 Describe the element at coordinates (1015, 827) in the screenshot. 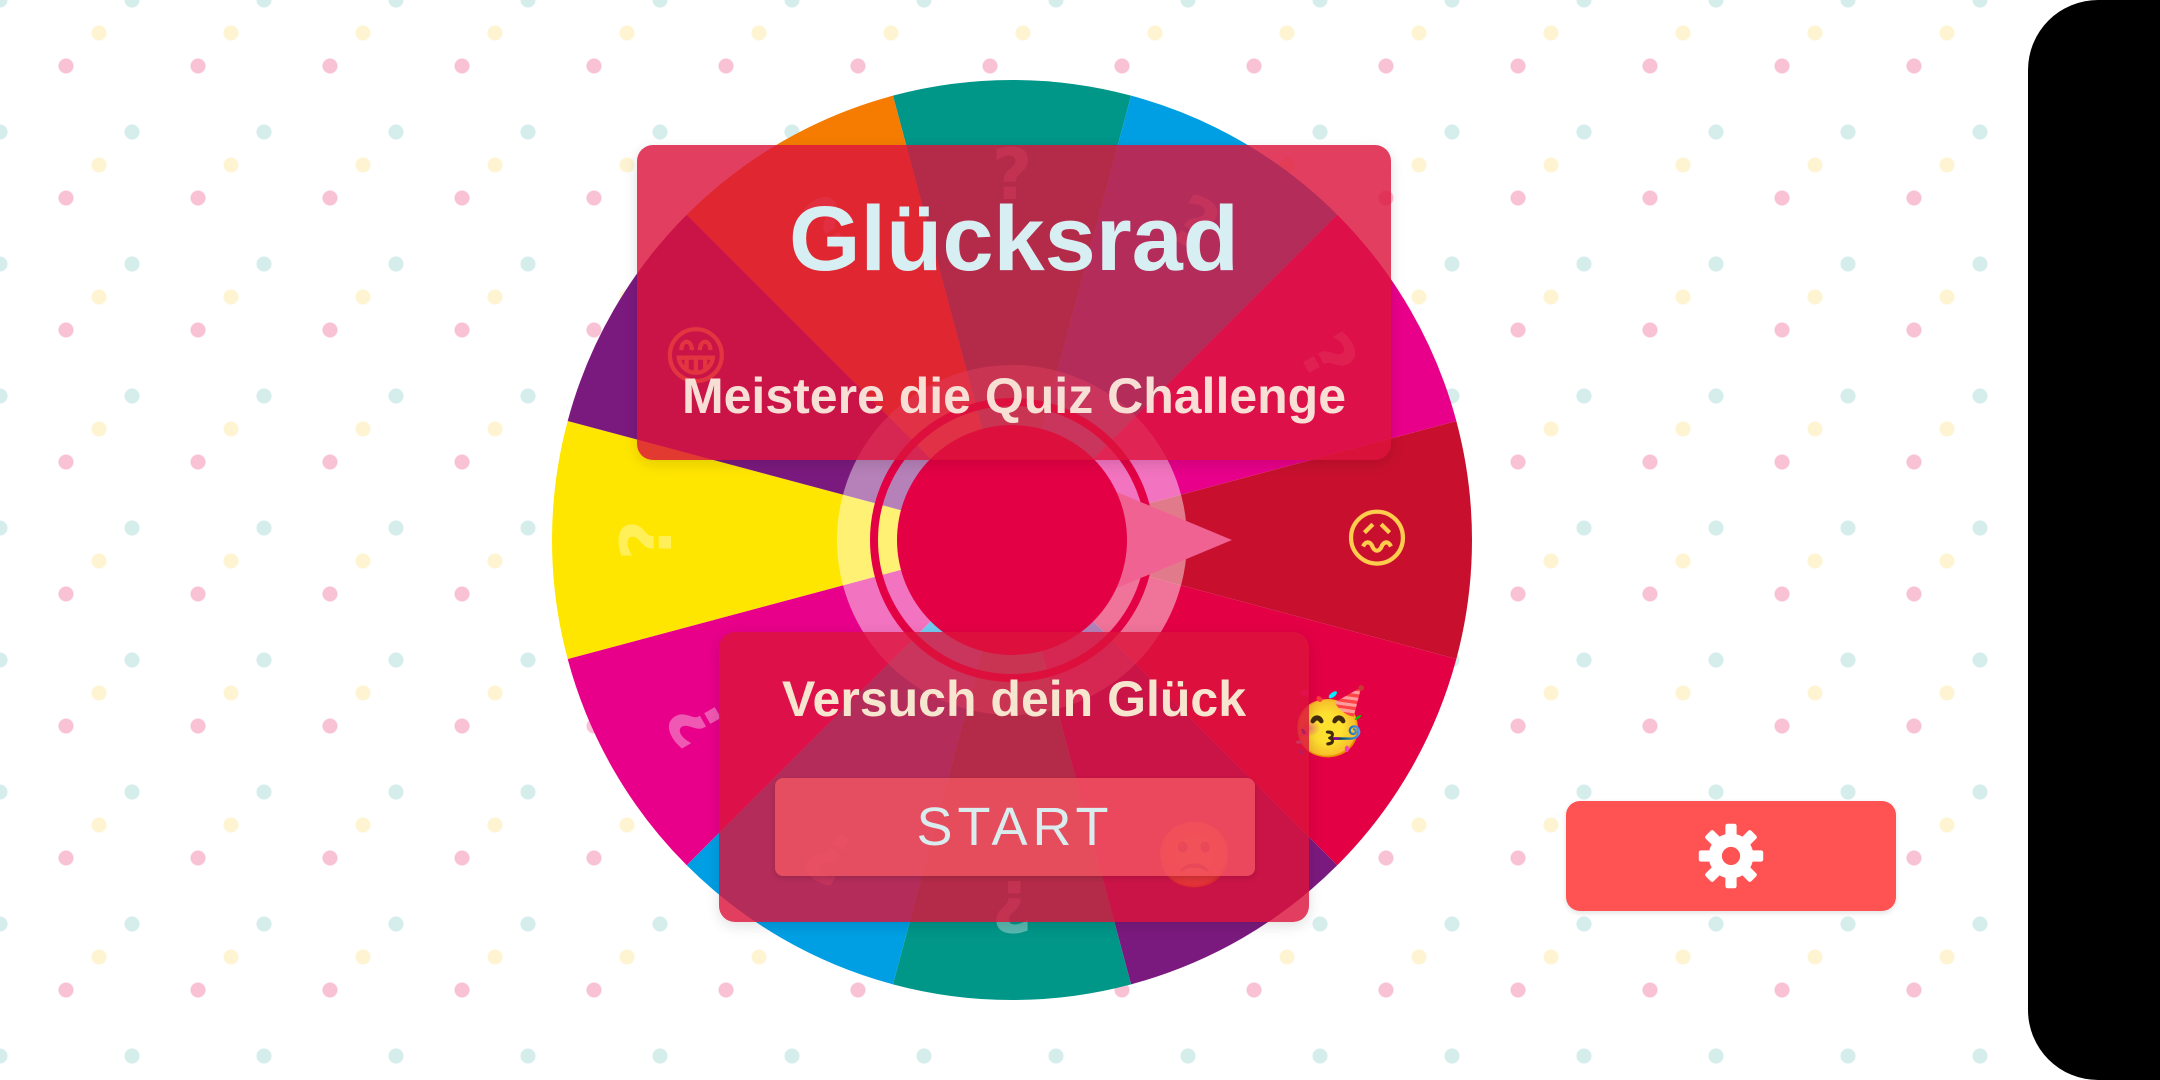

I see `start-button: START` at that location.